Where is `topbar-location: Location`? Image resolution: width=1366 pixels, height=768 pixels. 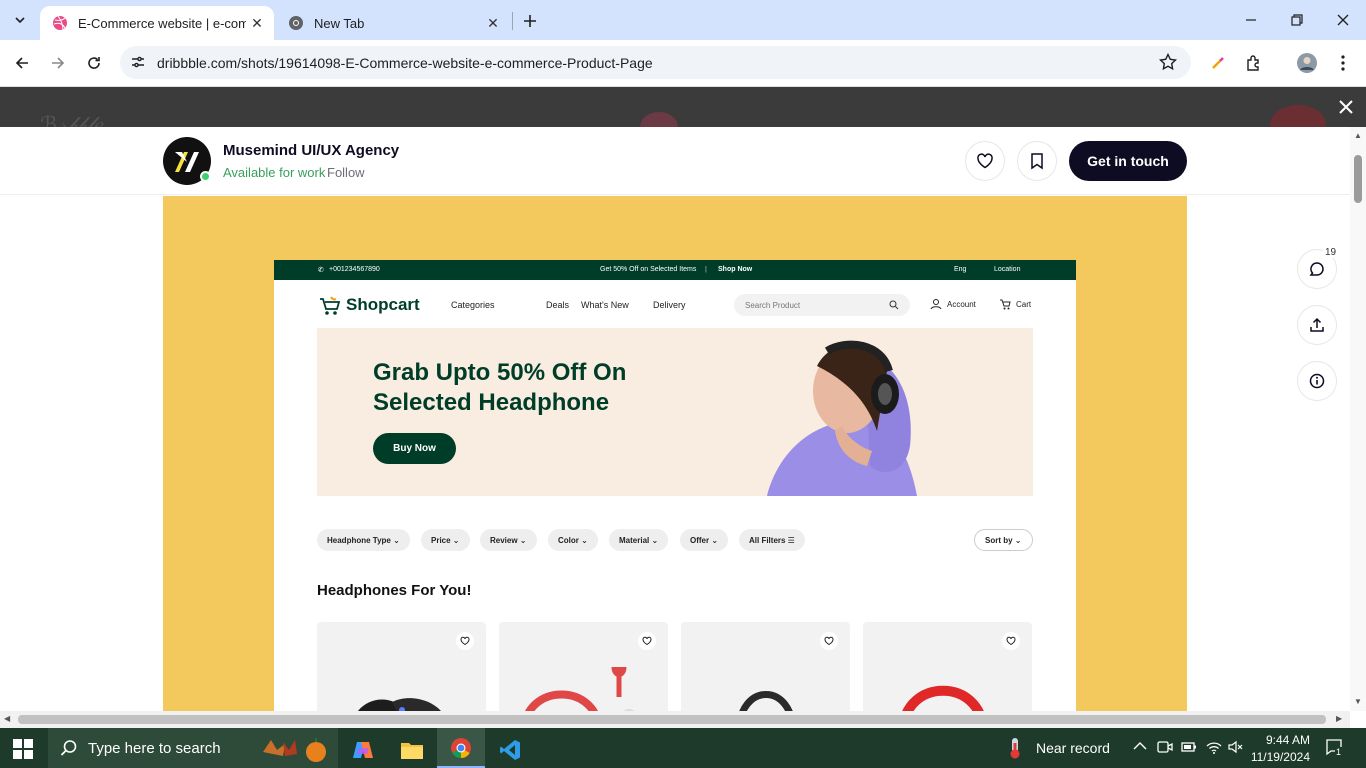
topbar-location: Location is located at coordinates (1007, 269).